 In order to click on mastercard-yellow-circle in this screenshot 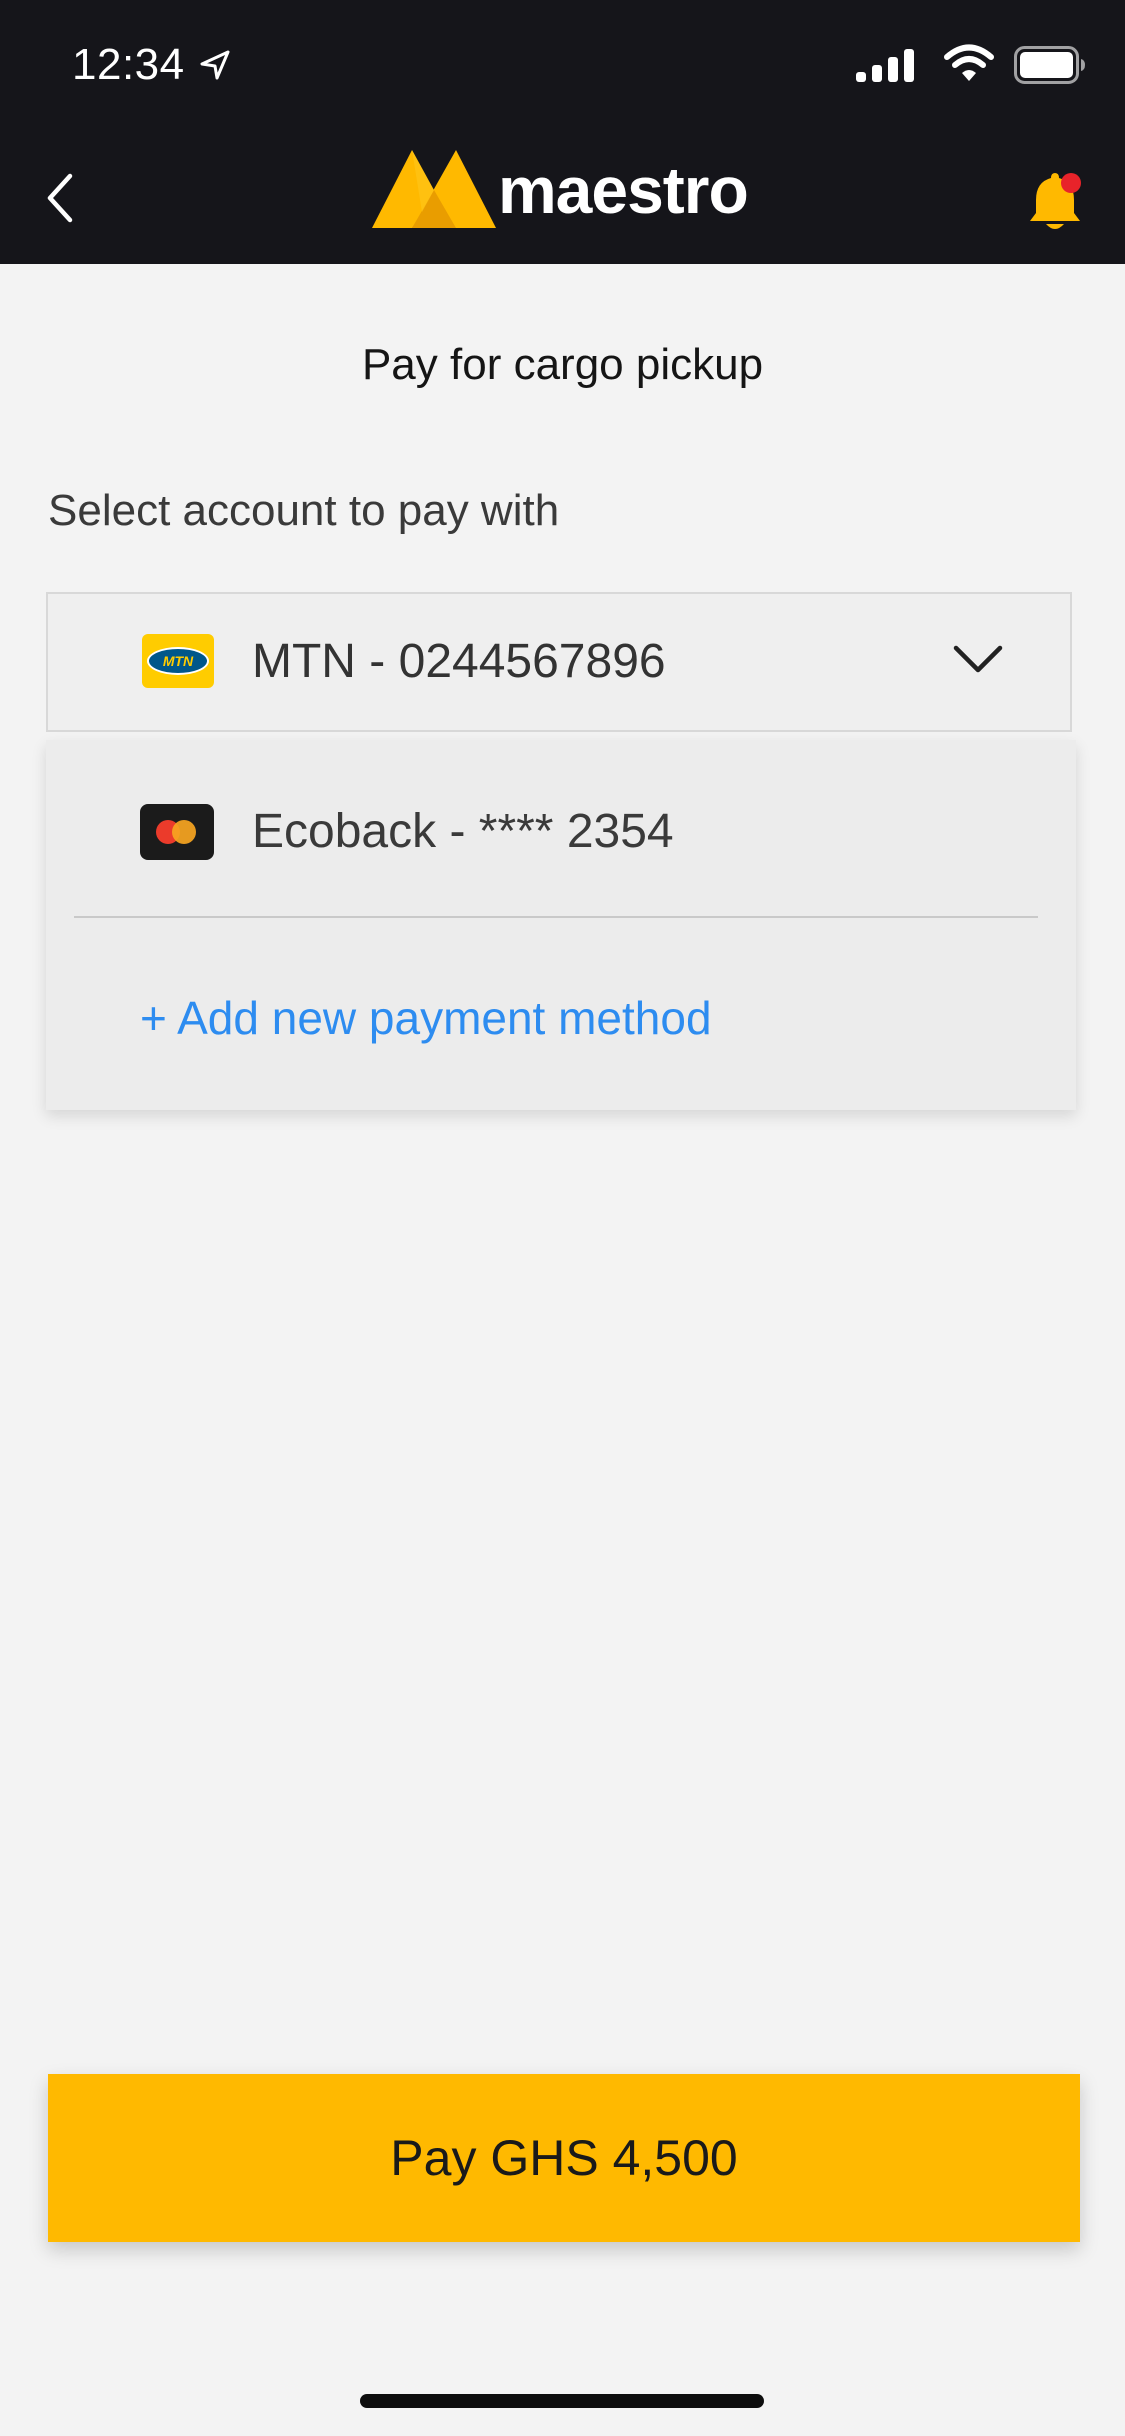, I will do `click(184, 832)`.